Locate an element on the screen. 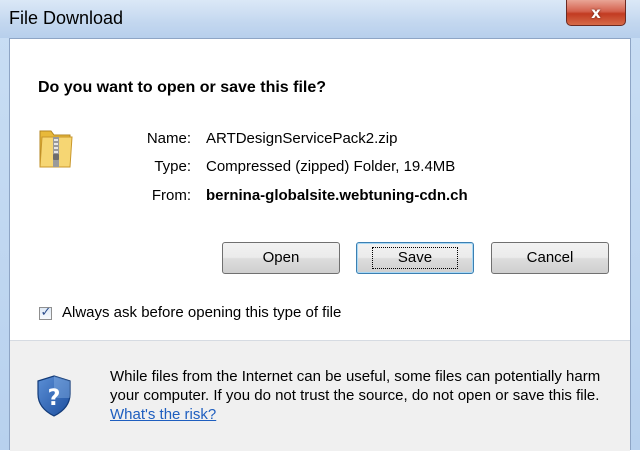 This screenshot has width=640, height=451. close-icon: x is located at coordinates (596, 13).